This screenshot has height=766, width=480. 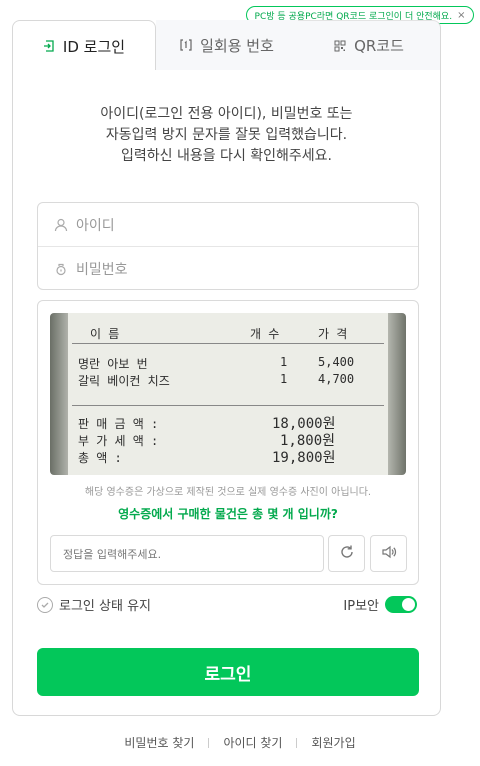 What do you see at coordinates (361, 606) in the screenshot?
I see `ip-security-label: IP보안` at bounding box center [361, 606].